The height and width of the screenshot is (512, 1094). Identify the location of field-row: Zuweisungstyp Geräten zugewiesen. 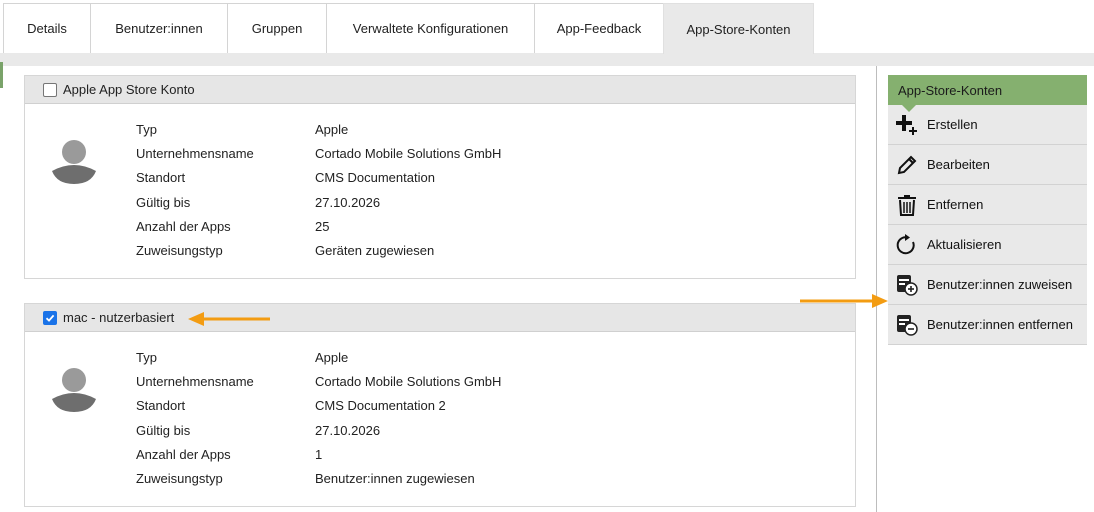
(318, 250).